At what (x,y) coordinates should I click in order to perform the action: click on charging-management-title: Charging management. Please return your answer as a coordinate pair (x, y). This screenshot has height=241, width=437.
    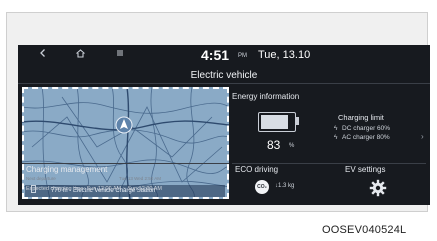
    Looking at the image, I should click on (66, 169).